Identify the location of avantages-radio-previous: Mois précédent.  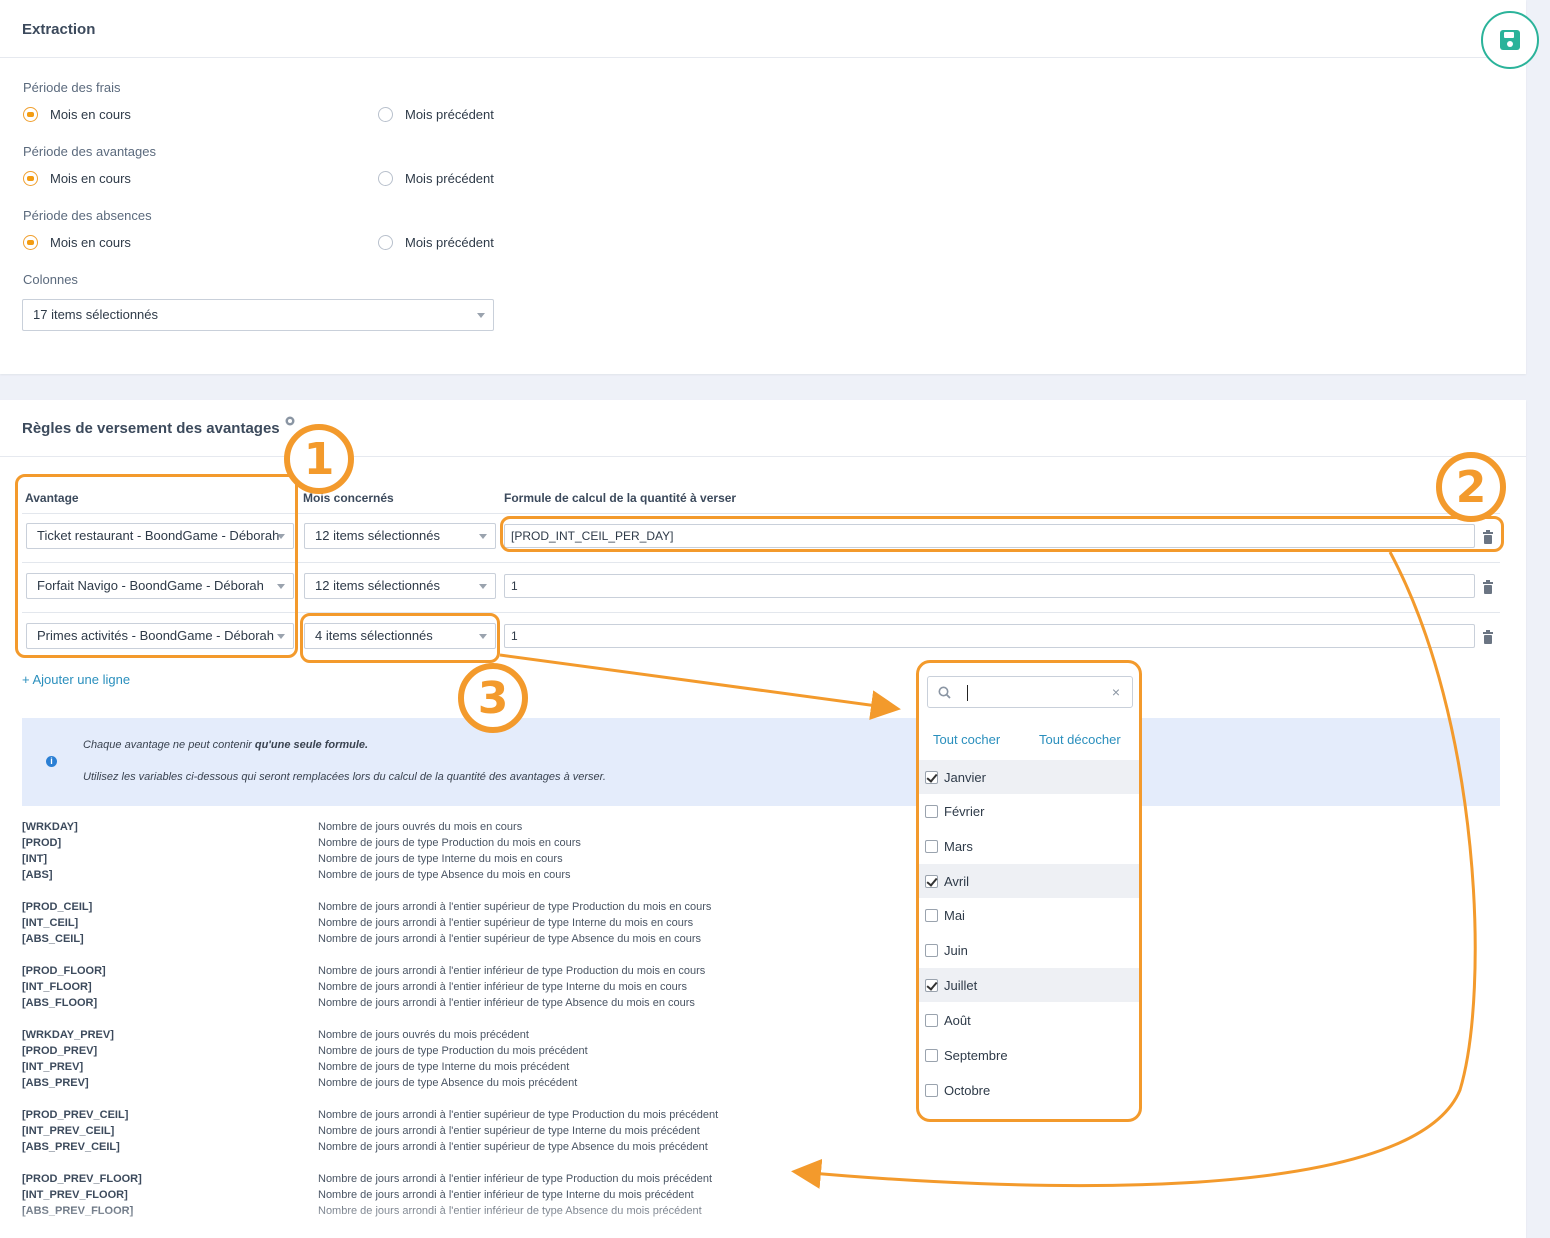
(436, 178).